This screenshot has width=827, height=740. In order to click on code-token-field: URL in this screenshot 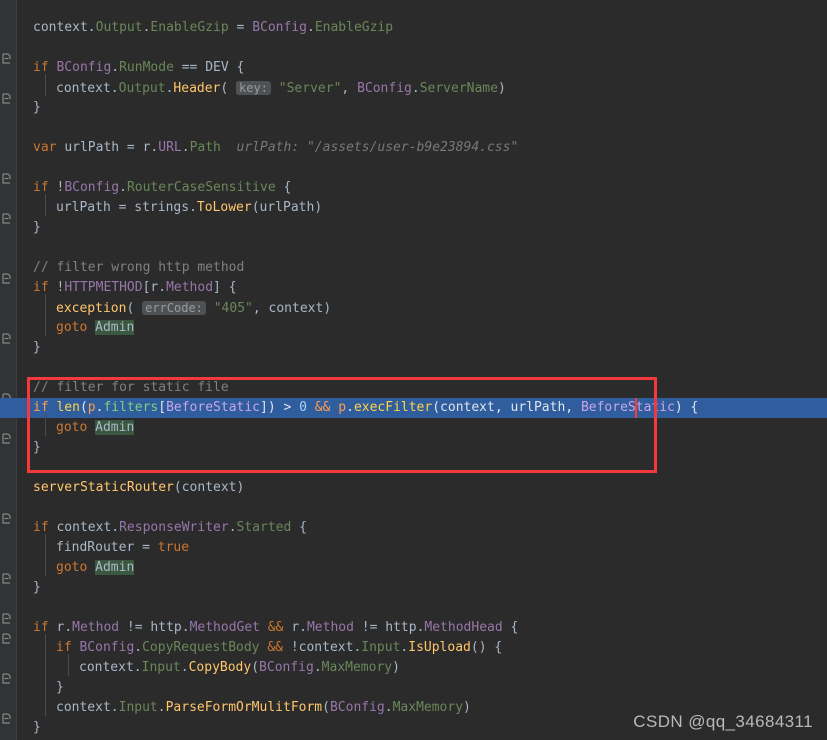, I will do `click(170, 147)`.